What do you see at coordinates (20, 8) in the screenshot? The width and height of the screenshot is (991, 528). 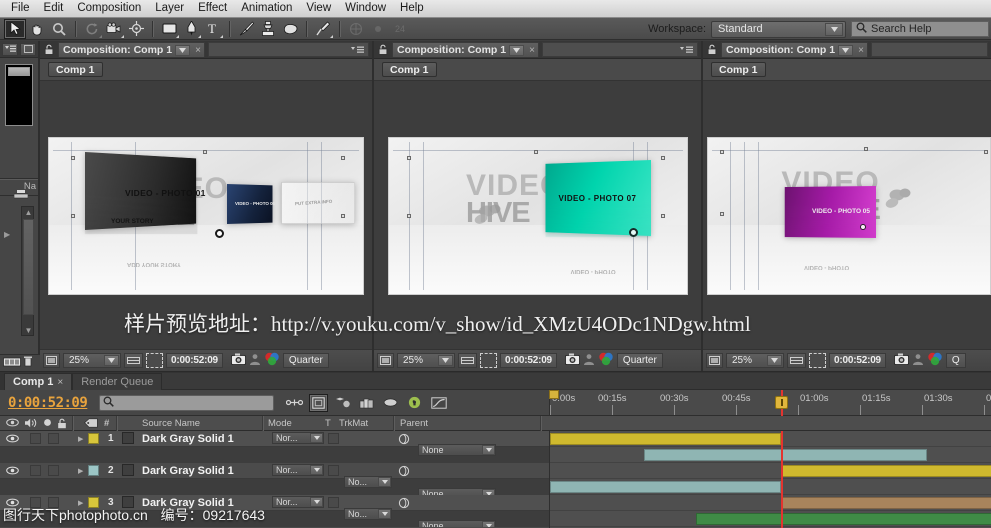 I see `menu-item-file: File` at bounding box center [20, 8].